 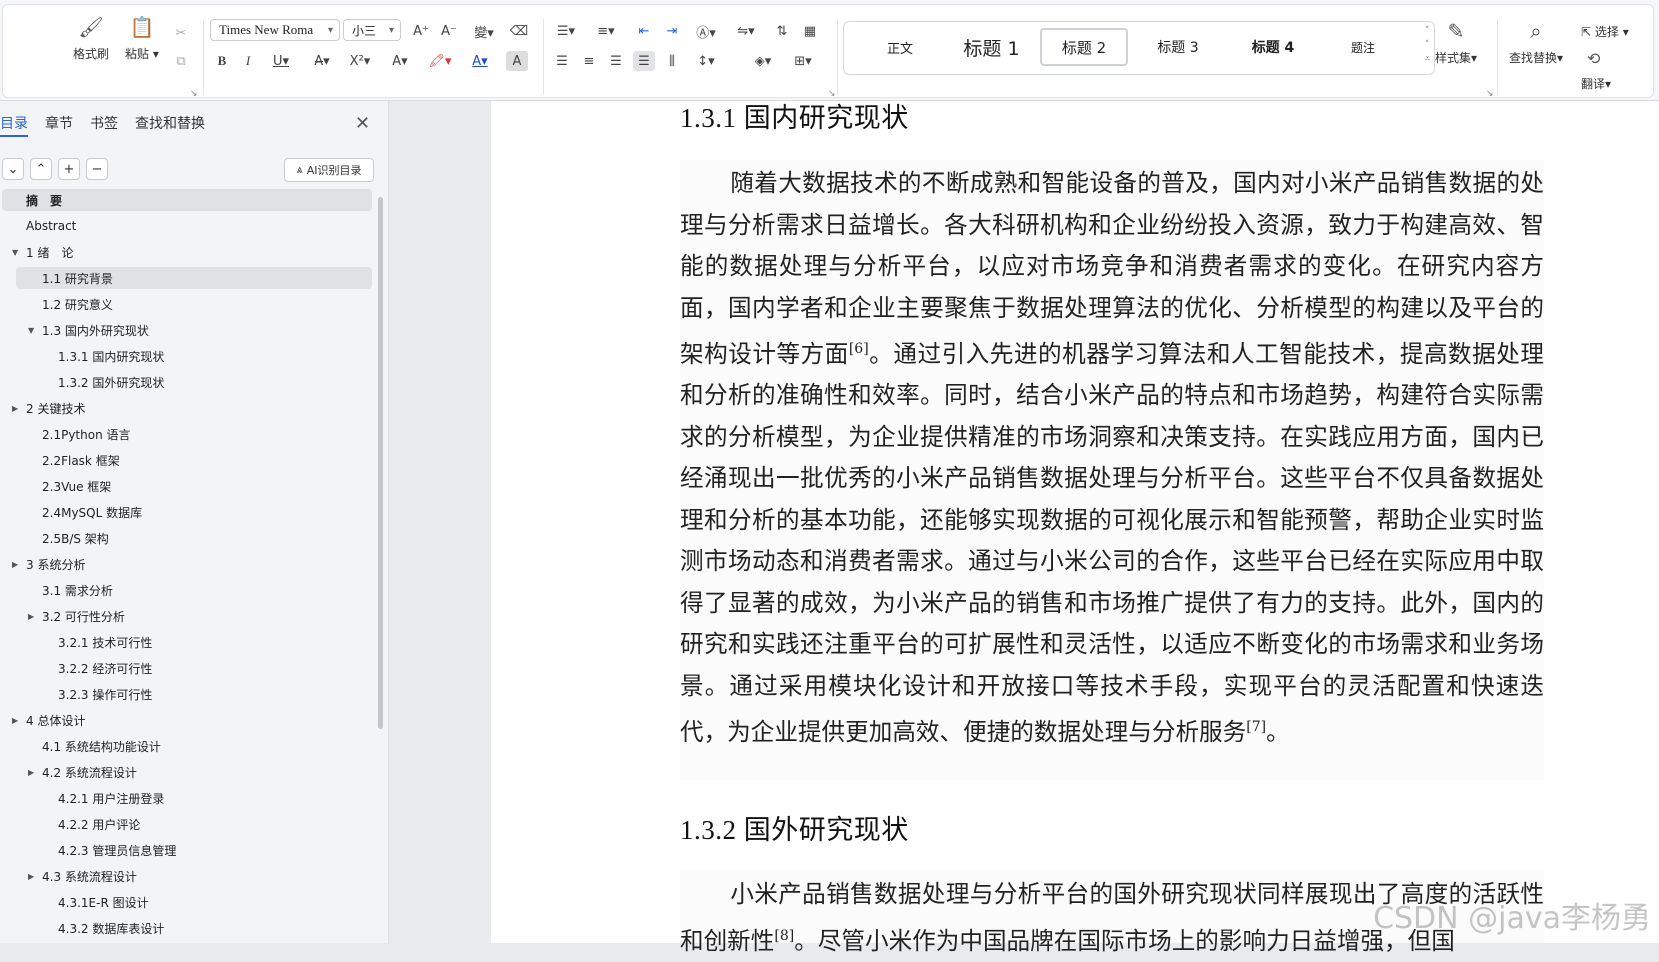 I want to click on ai-recognize-toc-button: ⩓ AI识别目录, so click(x=329, y=170).